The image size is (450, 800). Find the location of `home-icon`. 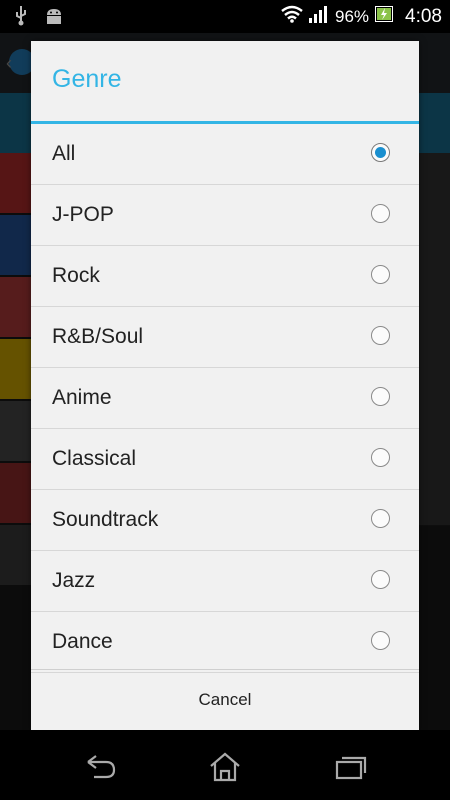

home-icon is located at coordinates (228, 767).